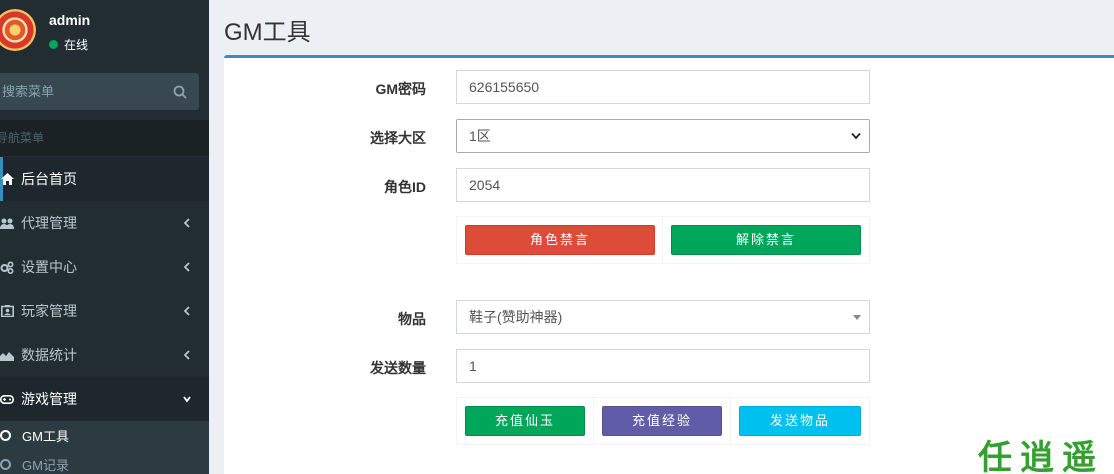 The width and height of the screenshot is (1114, 474). Describe the element at coordinates (104, 138) in the screenshot. I see `nav-header: 导航菜单` at that location.